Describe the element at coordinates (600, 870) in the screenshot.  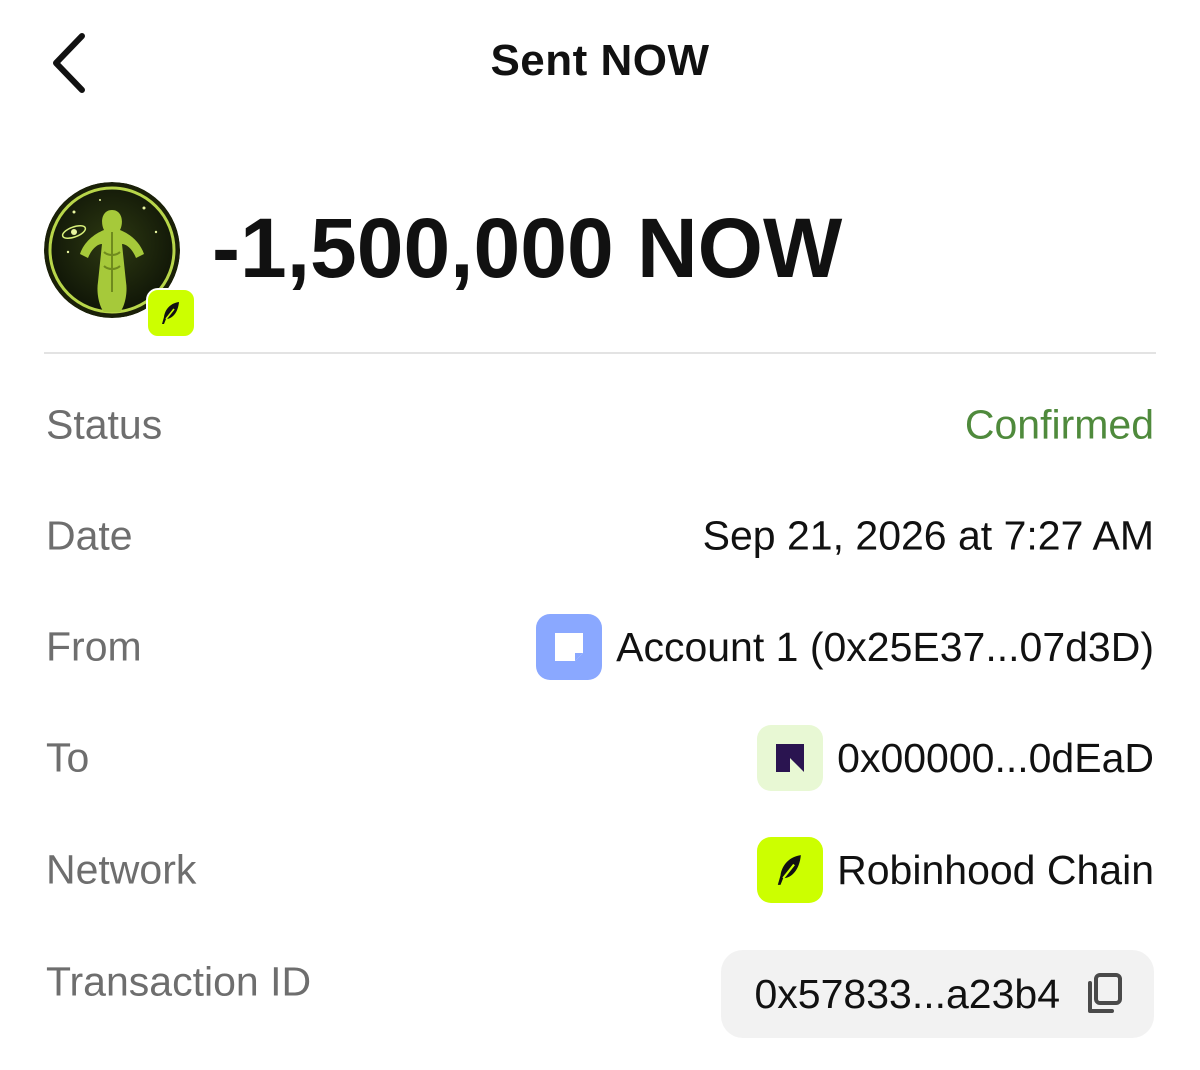
I see `network-row: Network Robinhood Chain` at that location.